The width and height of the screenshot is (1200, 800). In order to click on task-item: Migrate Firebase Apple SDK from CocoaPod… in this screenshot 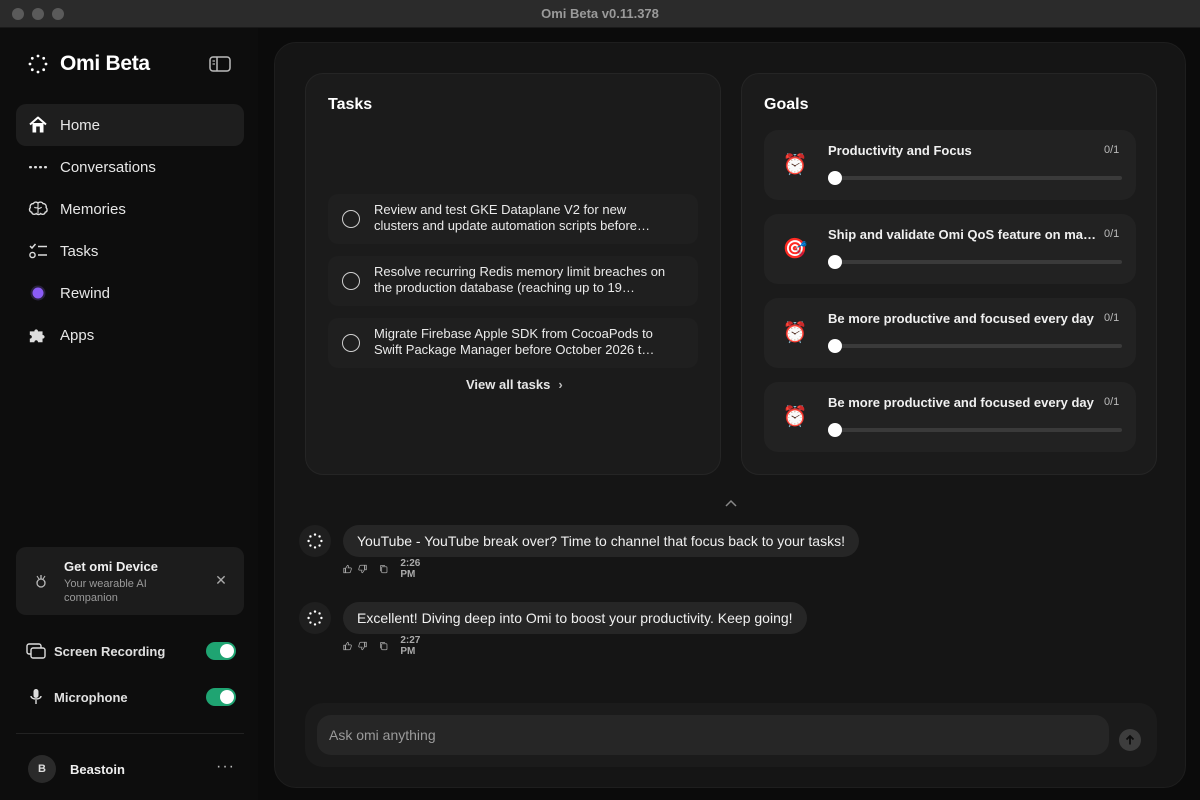, I will do `click(513, 343)`.